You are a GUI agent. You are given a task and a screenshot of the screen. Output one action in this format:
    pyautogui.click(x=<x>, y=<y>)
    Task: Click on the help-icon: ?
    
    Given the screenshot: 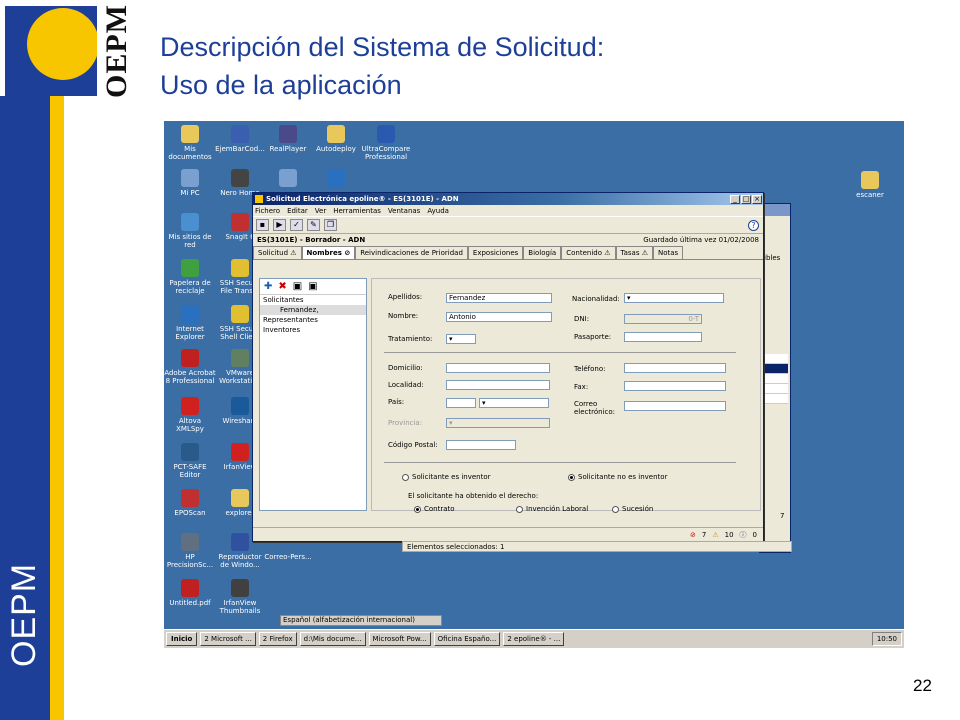 What is the action you would take?
    pyautogui.click(x=753, y=225)
    